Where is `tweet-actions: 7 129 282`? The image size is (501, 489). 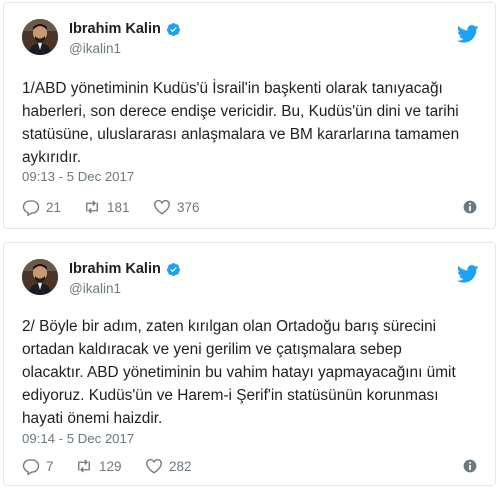
tweet-actions: 7 129 282 is located at coordinates (251, 466).